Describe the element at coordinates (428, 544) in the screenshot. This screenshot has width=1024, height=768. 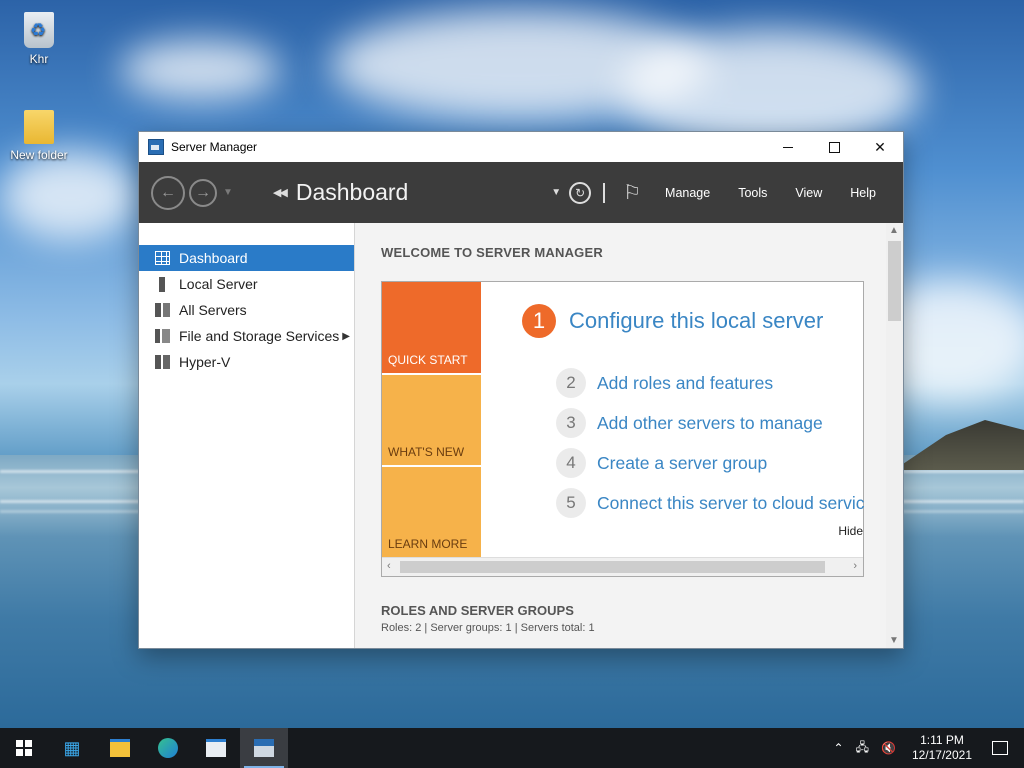
I see `tile-label: LEARN MORE` at that location.